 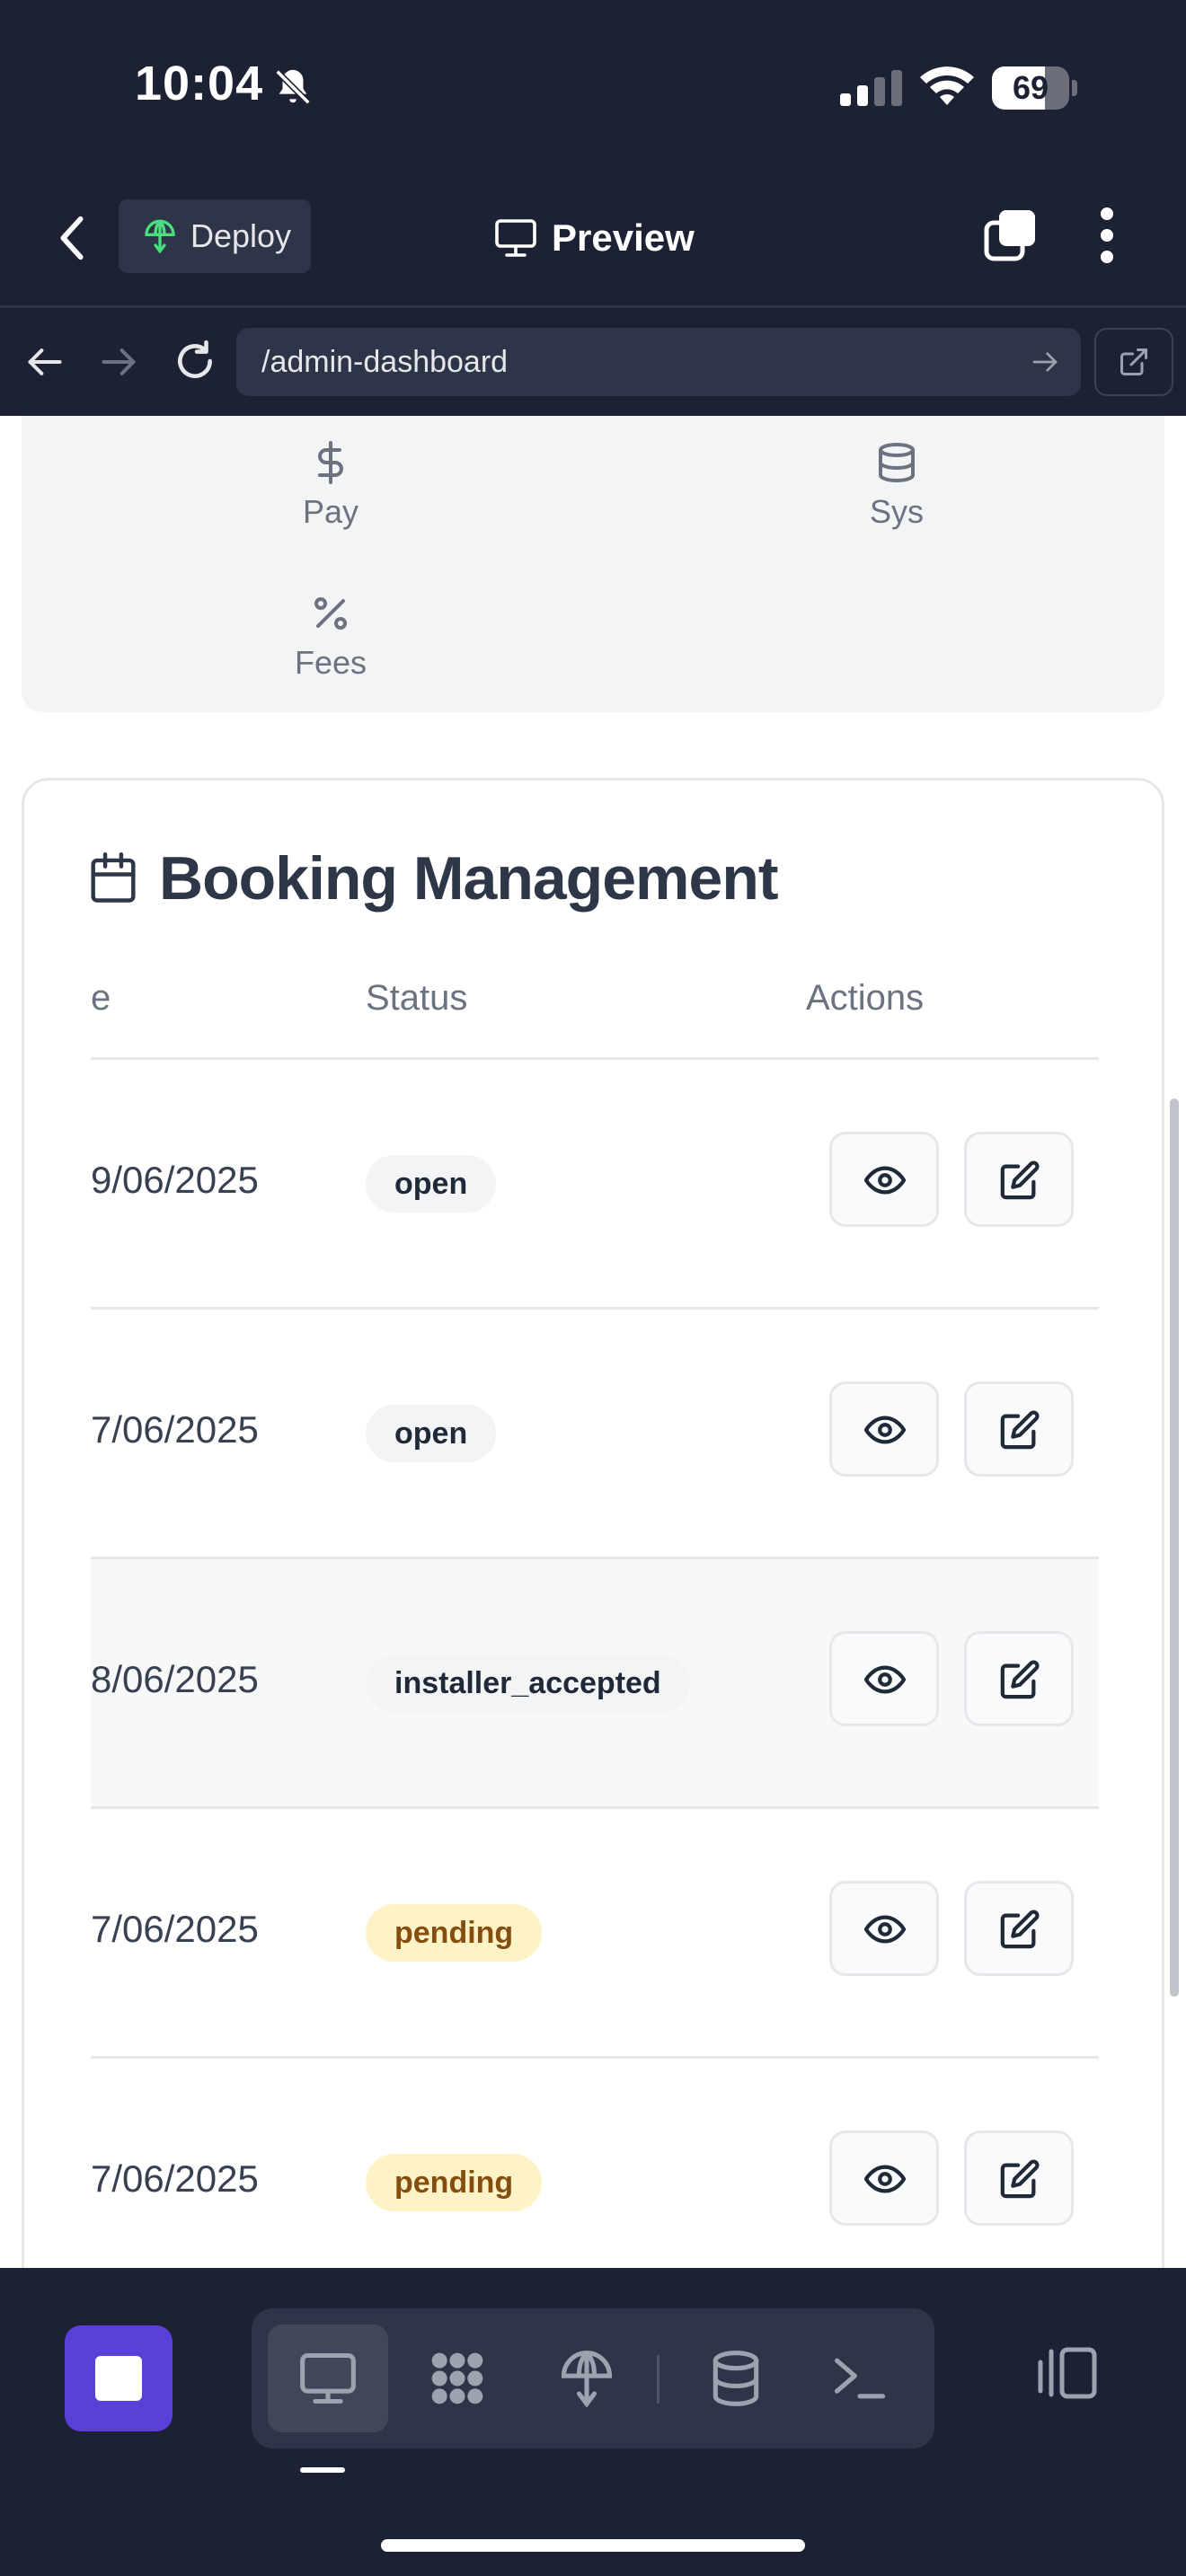 What do you see at coordinates (658, 362) in the screenshot?
I see `url-field: /admin-dashboard` at bounding box center [658, 362].